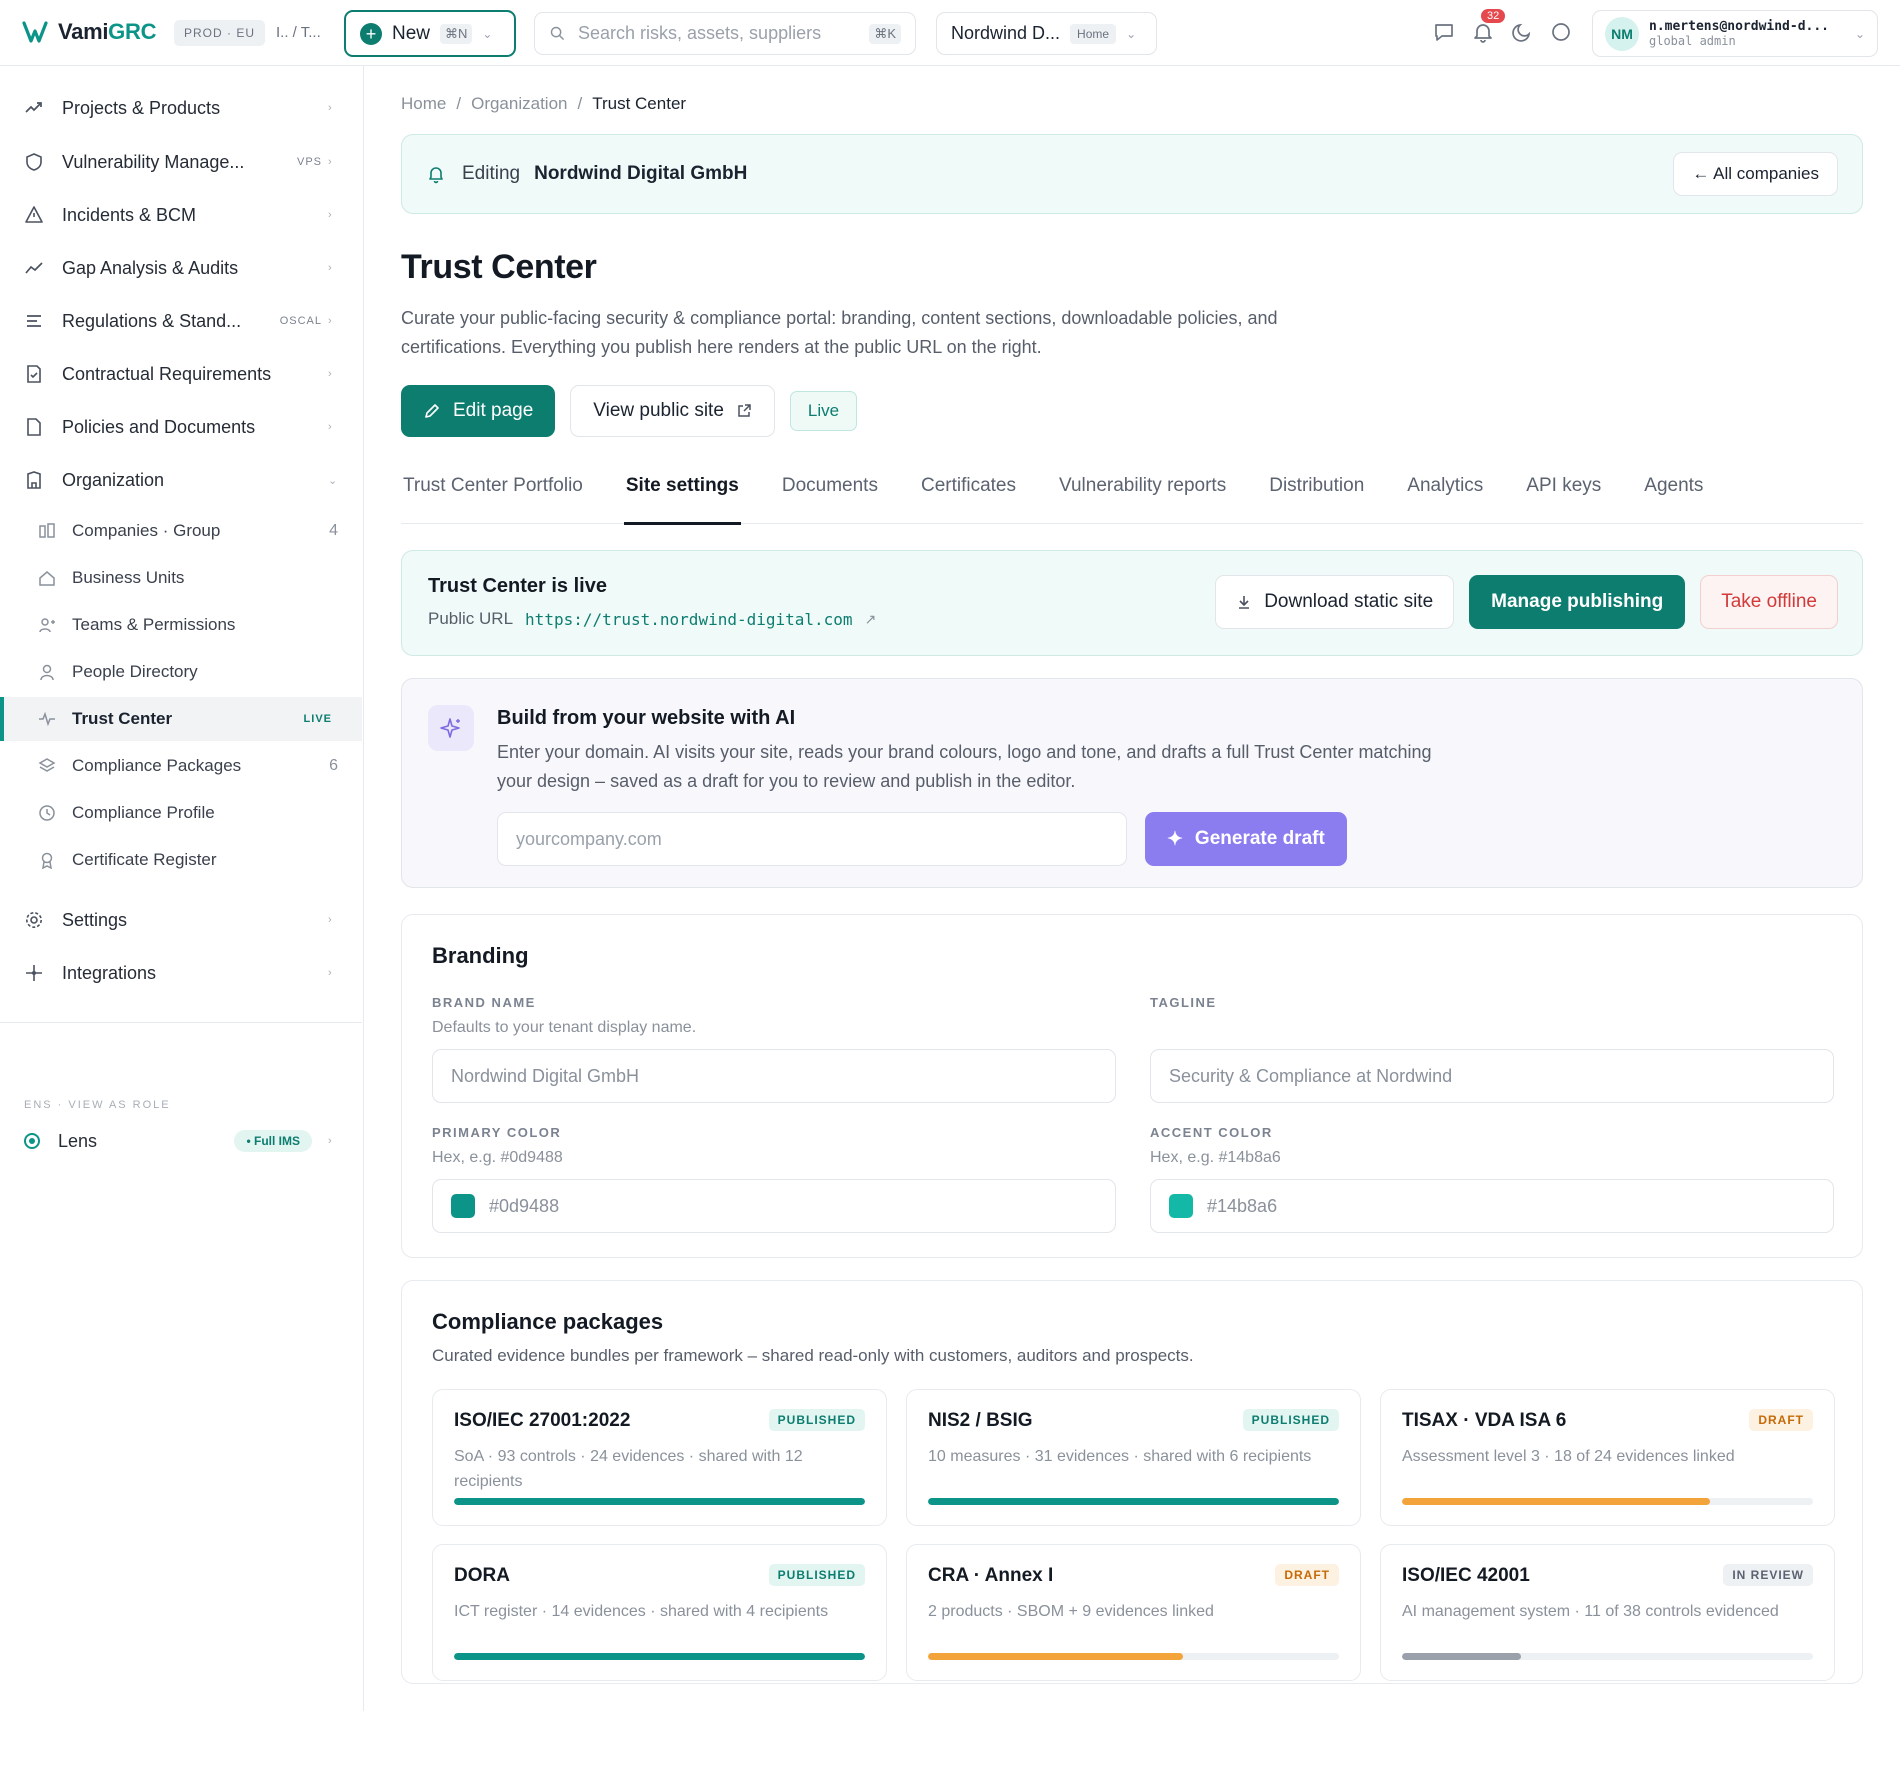 This screenshot has height=1771, width=1900. I want to click on tab-agents: Agents, so click(1673, 493).